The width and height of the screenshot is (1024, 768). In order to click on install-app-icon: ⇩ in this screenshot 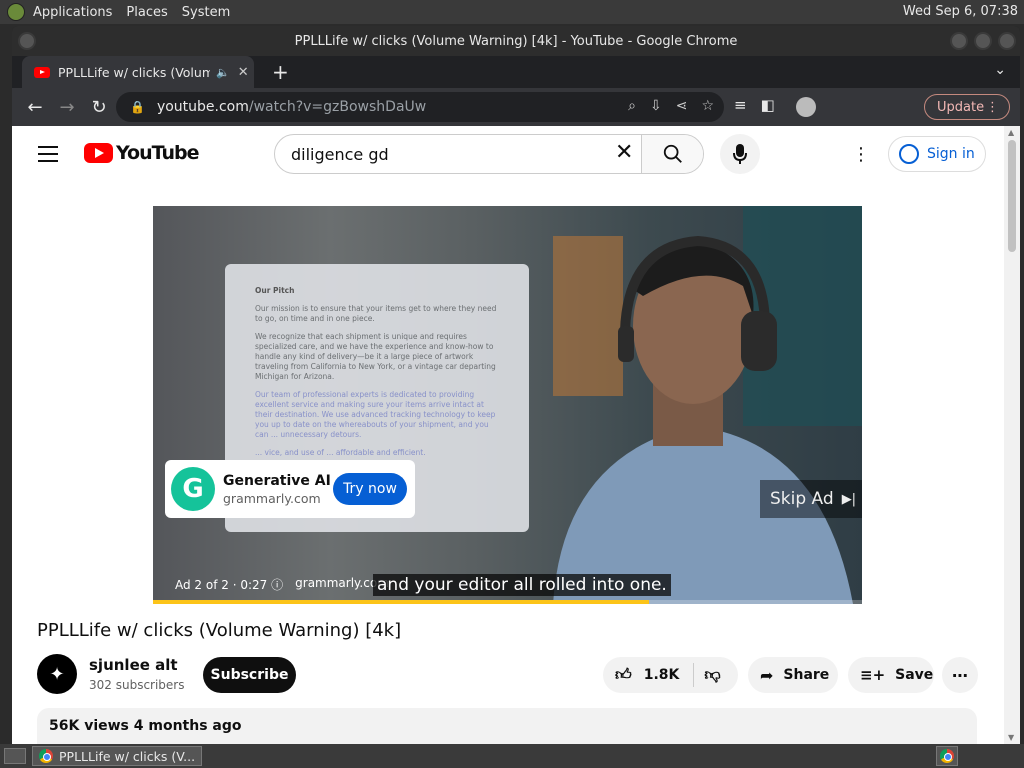, I will do `click(656, 106)`.